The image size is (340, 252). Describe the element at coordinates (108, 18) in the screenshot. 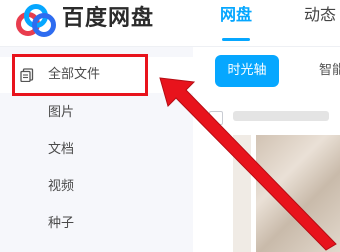

I see `brand-name: 百度网盘` at that location.